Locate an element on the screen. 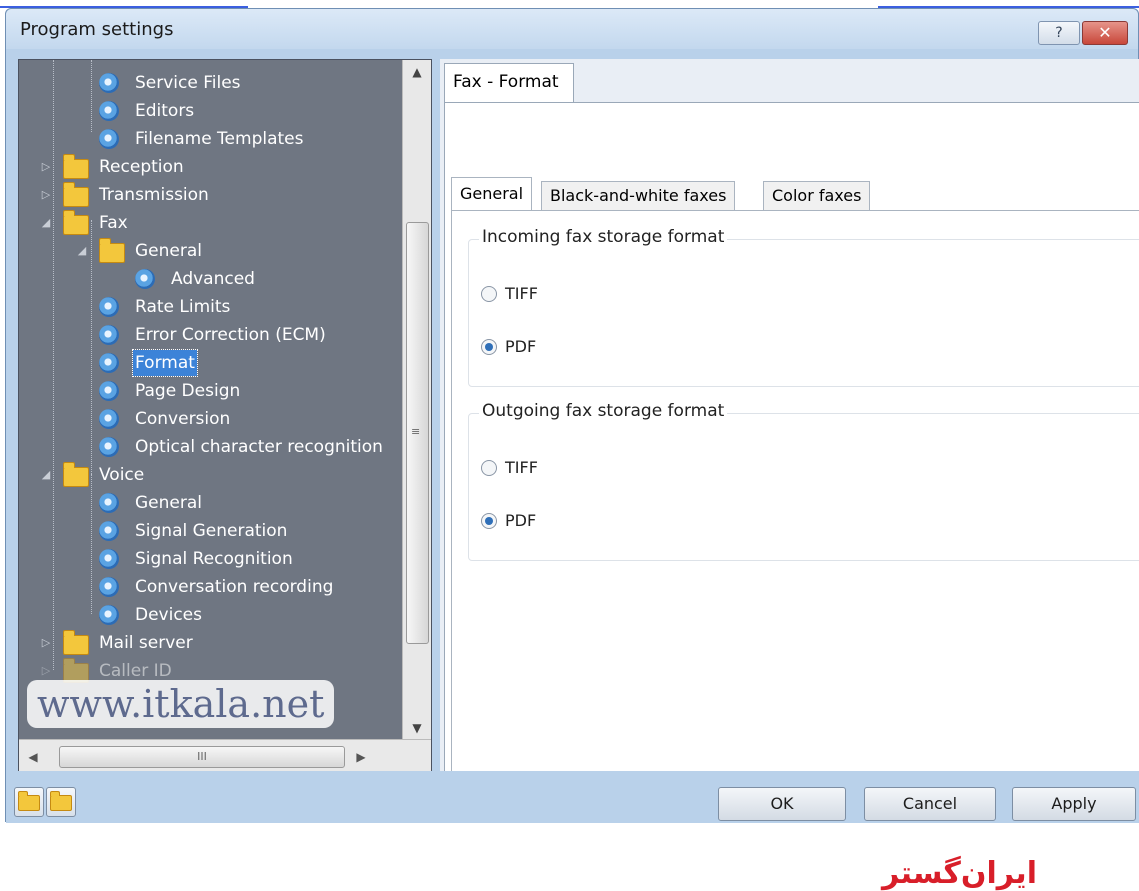 Image resolution: width=1139 pixels, height=891 pixels. tree-item-label: Rate Limits is located at coordinates (183, 307).